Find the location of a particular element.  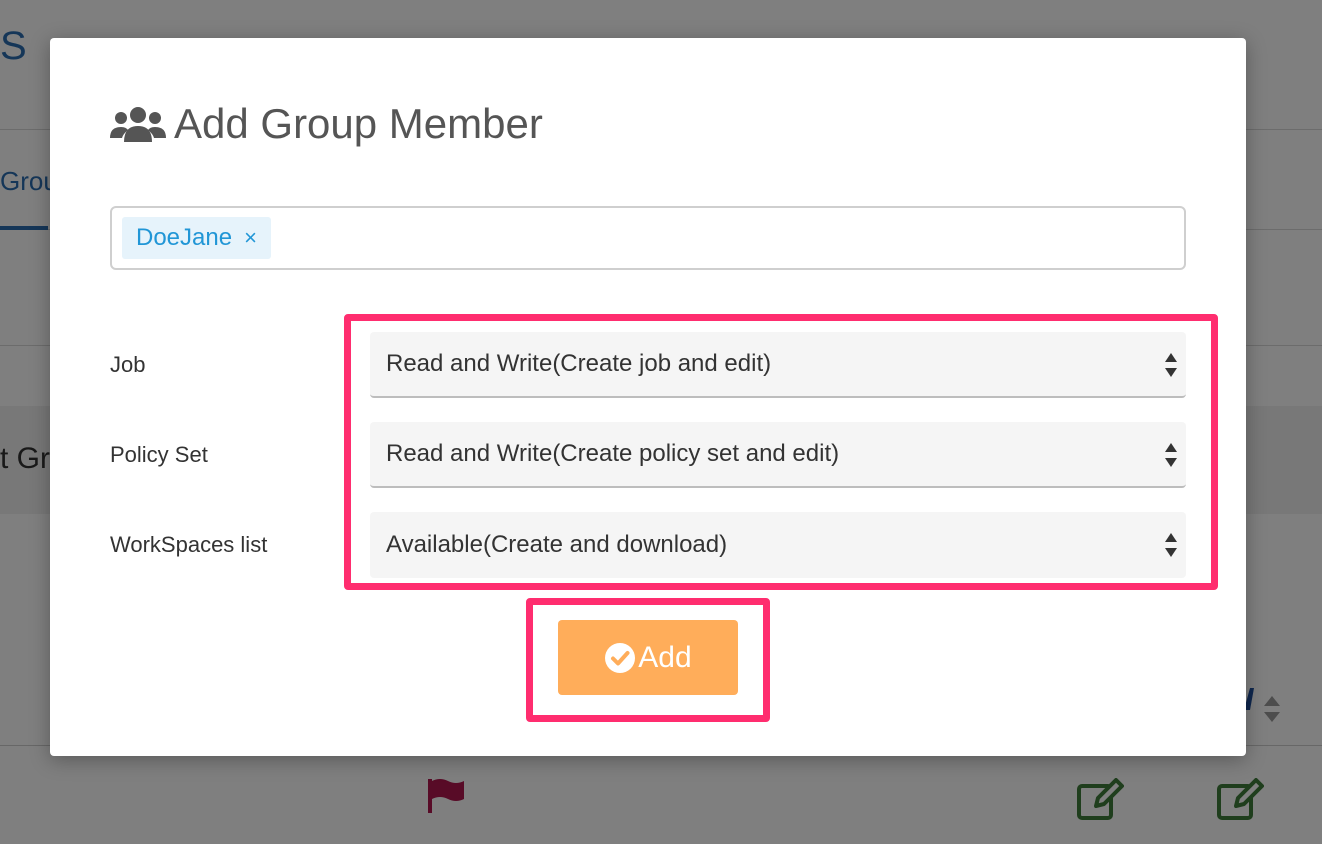

add-button-label: Add is located at coordinates (665, 657).